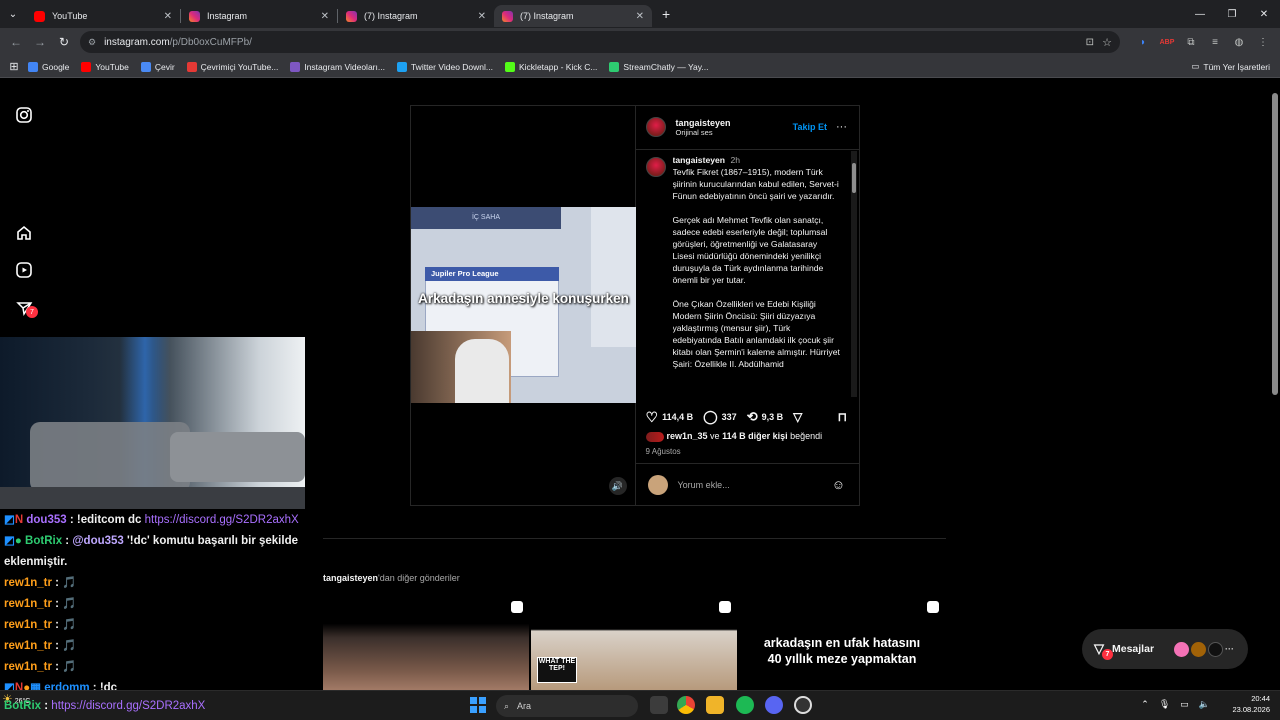  Describe the element at coordinates (97, 541) in the screenshot. I see `chat-mention: @dou353` at that location.